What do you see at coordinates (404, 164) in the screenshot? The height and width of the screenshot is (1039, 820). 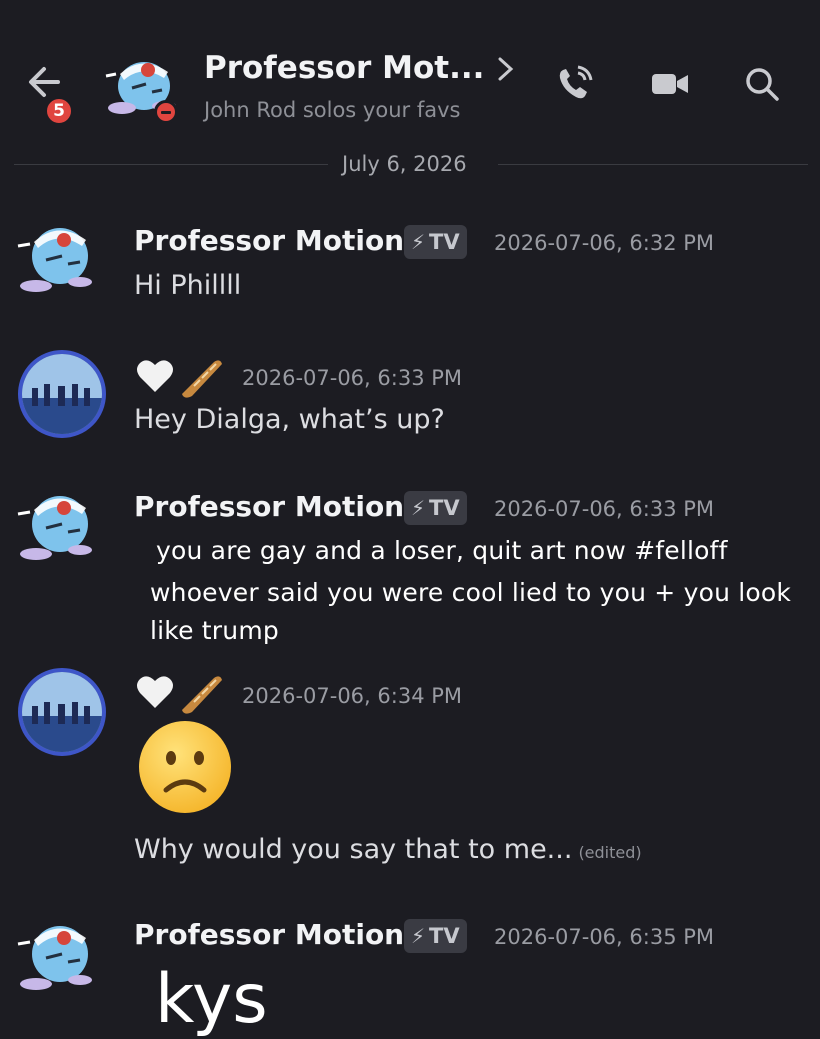 I see `date-divider: July 6, 2026` at bounding box center [404, 164].